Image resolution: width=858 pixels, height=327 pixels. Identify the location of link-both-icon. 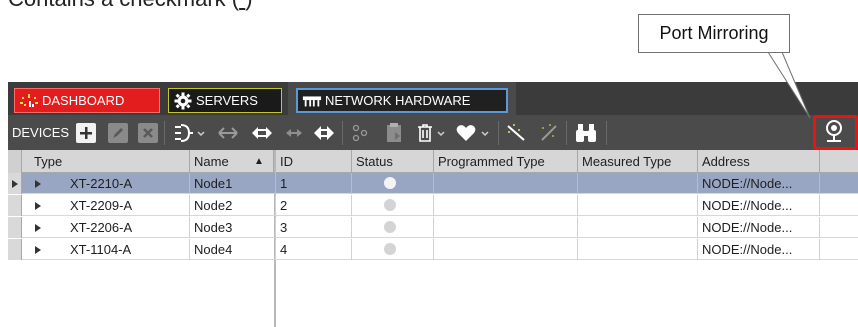
(262, 133).